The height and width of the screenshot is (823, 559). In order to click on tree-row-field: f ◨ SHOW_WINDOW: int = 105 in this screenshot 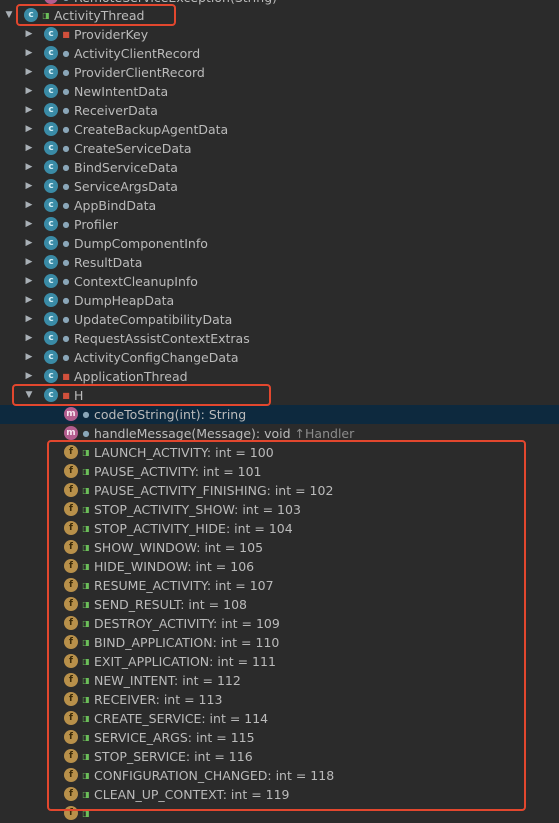, I will do `click(279, 547)`.